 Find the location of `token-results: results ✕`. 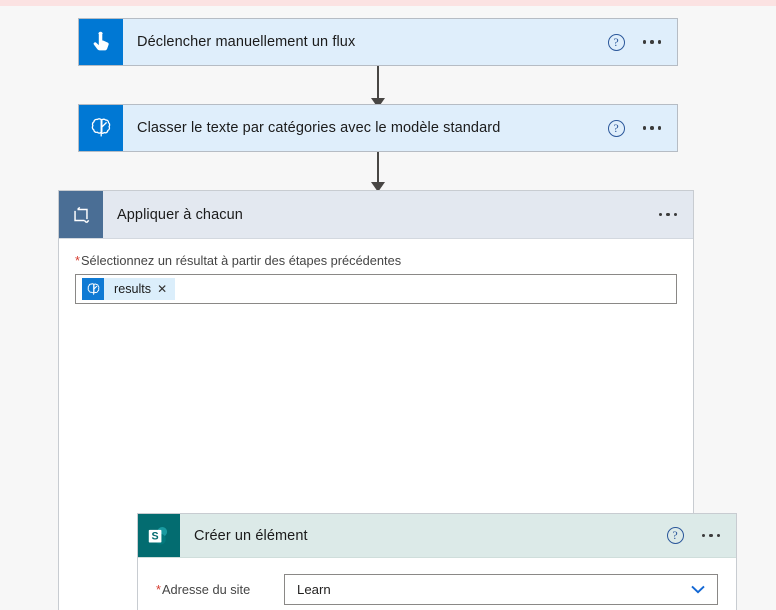

token-results: results ✕ is located at coordinates (129, 289).